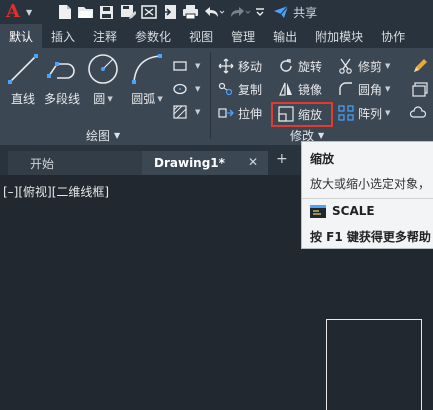  Describe the element at coordinates (186, 112) in the screenshot. I see `hatch-button: ▼` at that location.